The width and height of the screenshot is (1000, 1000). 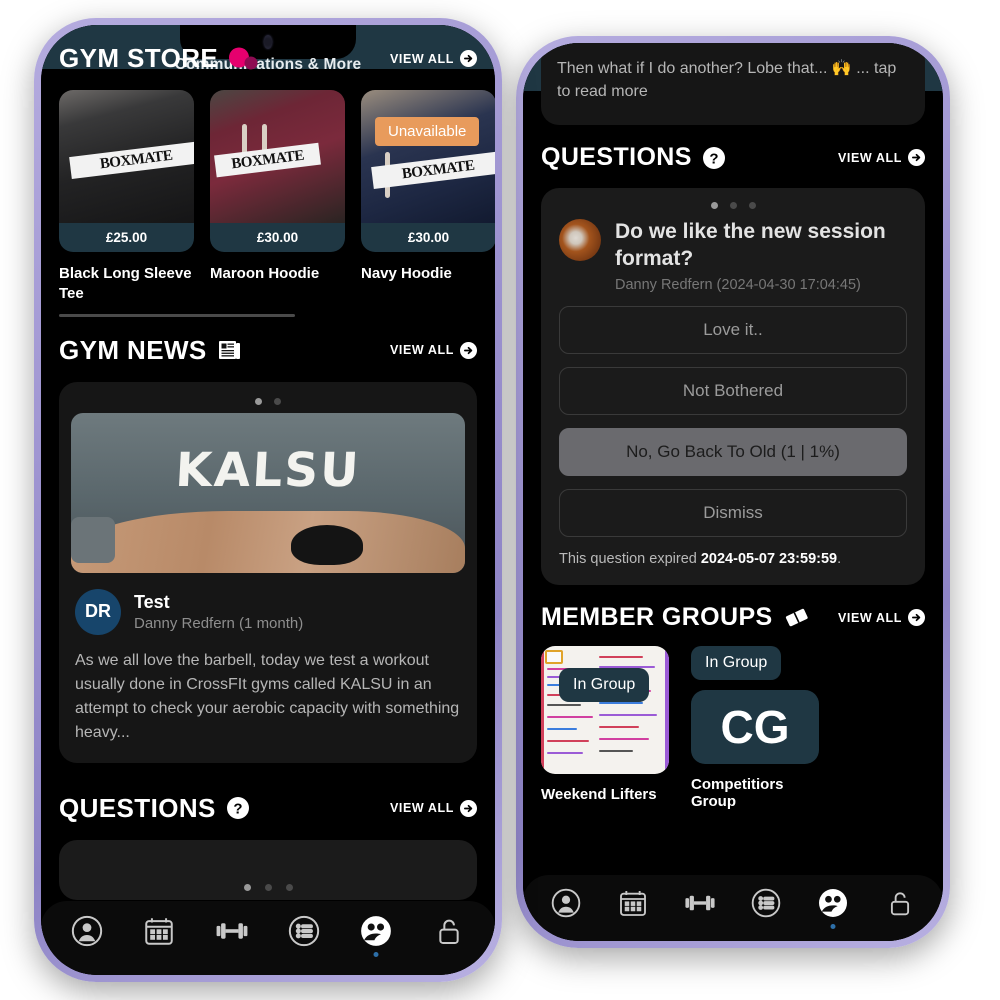 What do you see at coordinates (839, 559) in the screenshot?
I see `expiry-suffix: .` at bounding box center [839, 559].